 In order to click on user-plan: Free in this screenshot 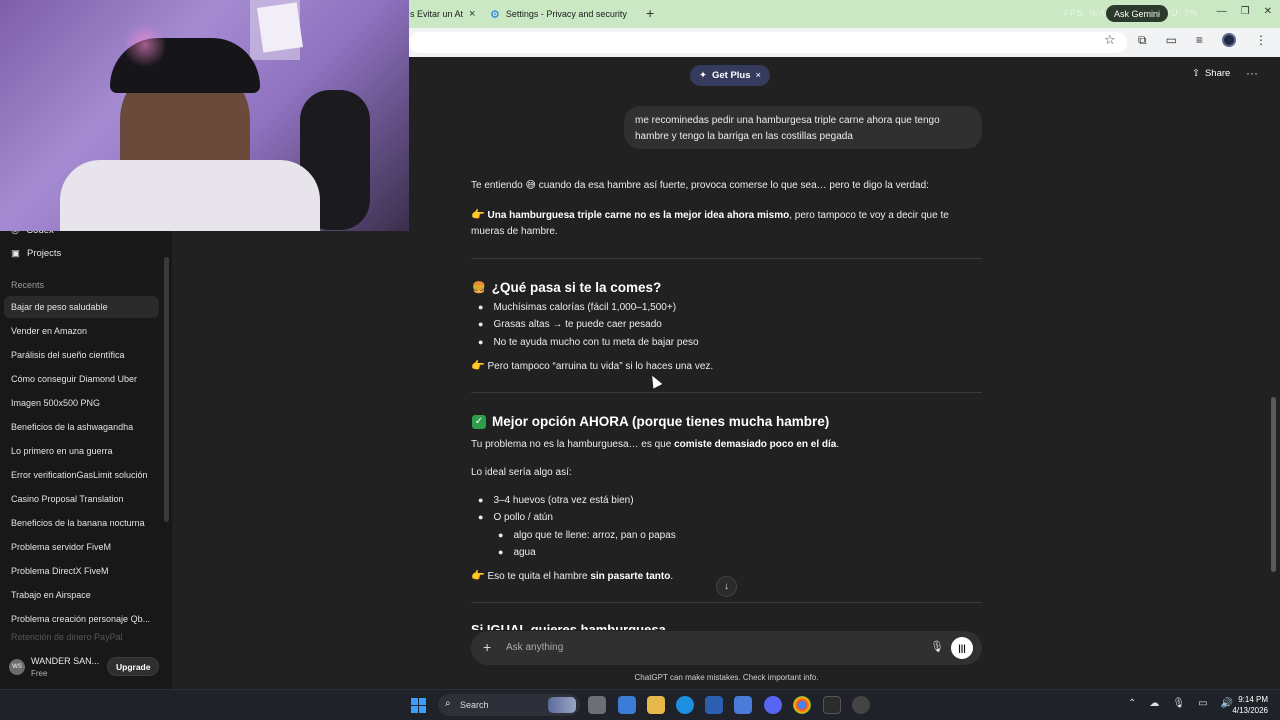, I will do `click(39, 673)`.